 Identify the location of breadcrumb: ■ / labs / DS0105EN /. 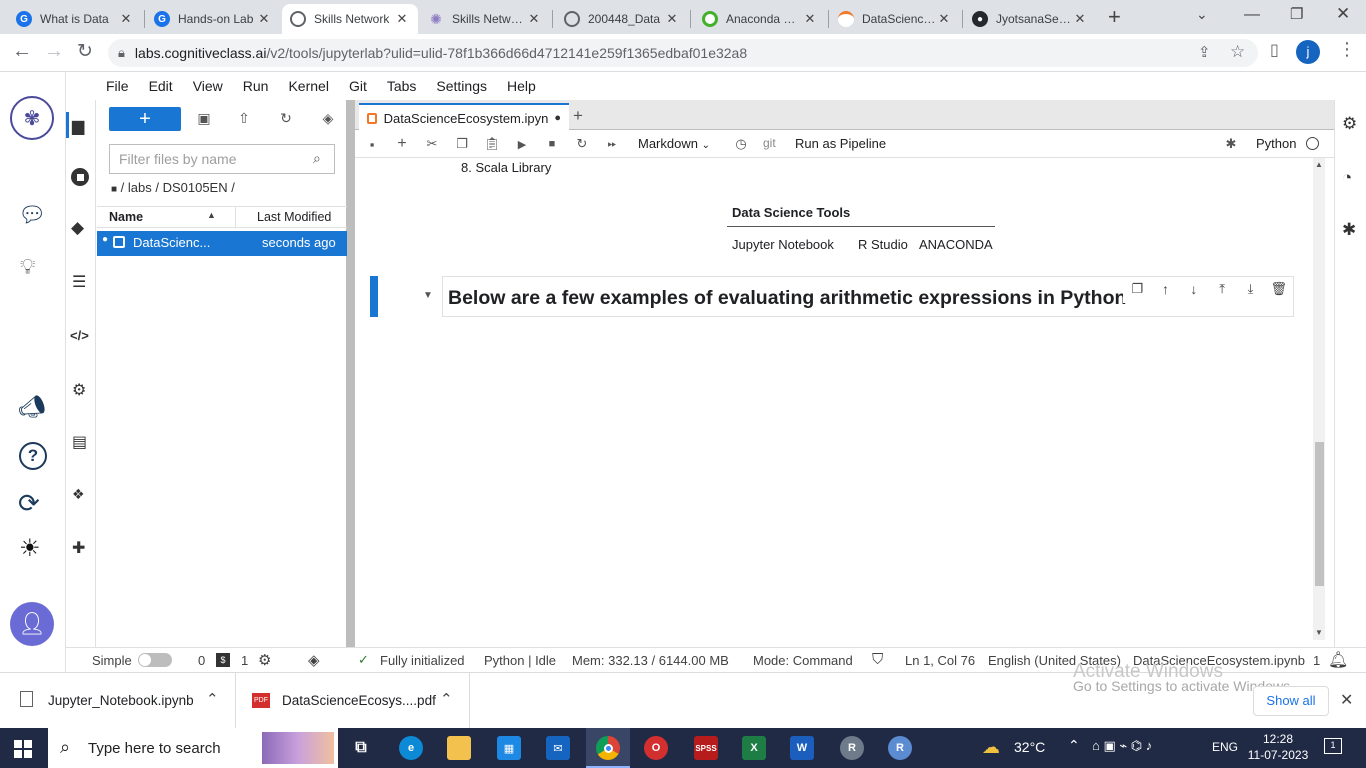
(173, 187).